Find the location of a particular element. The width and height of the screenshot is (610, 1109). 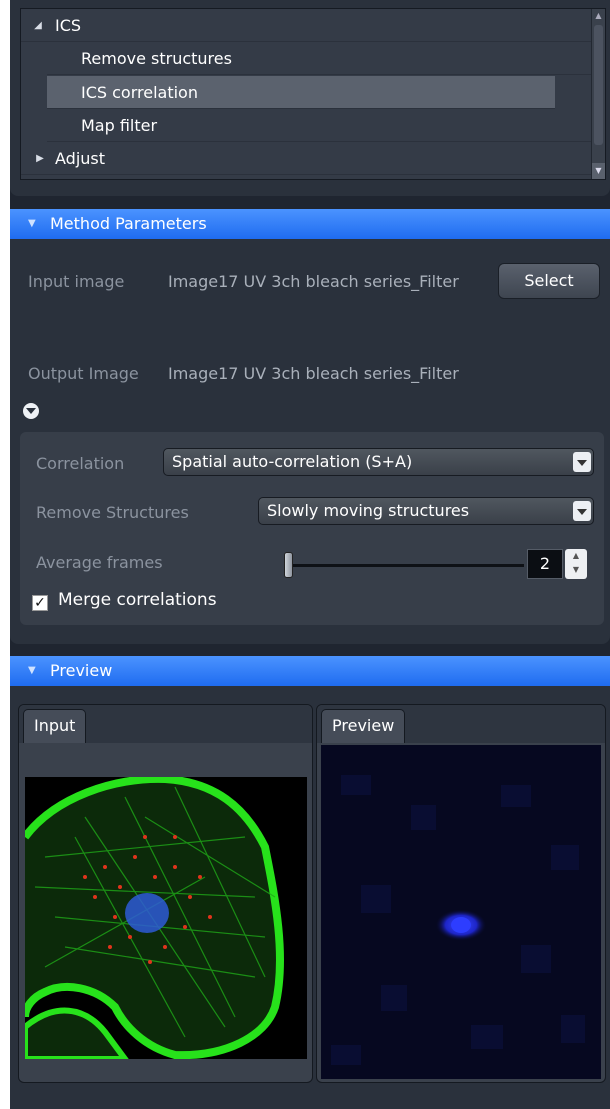

cell-fluorescence-image is located at coordinates (166, 918).